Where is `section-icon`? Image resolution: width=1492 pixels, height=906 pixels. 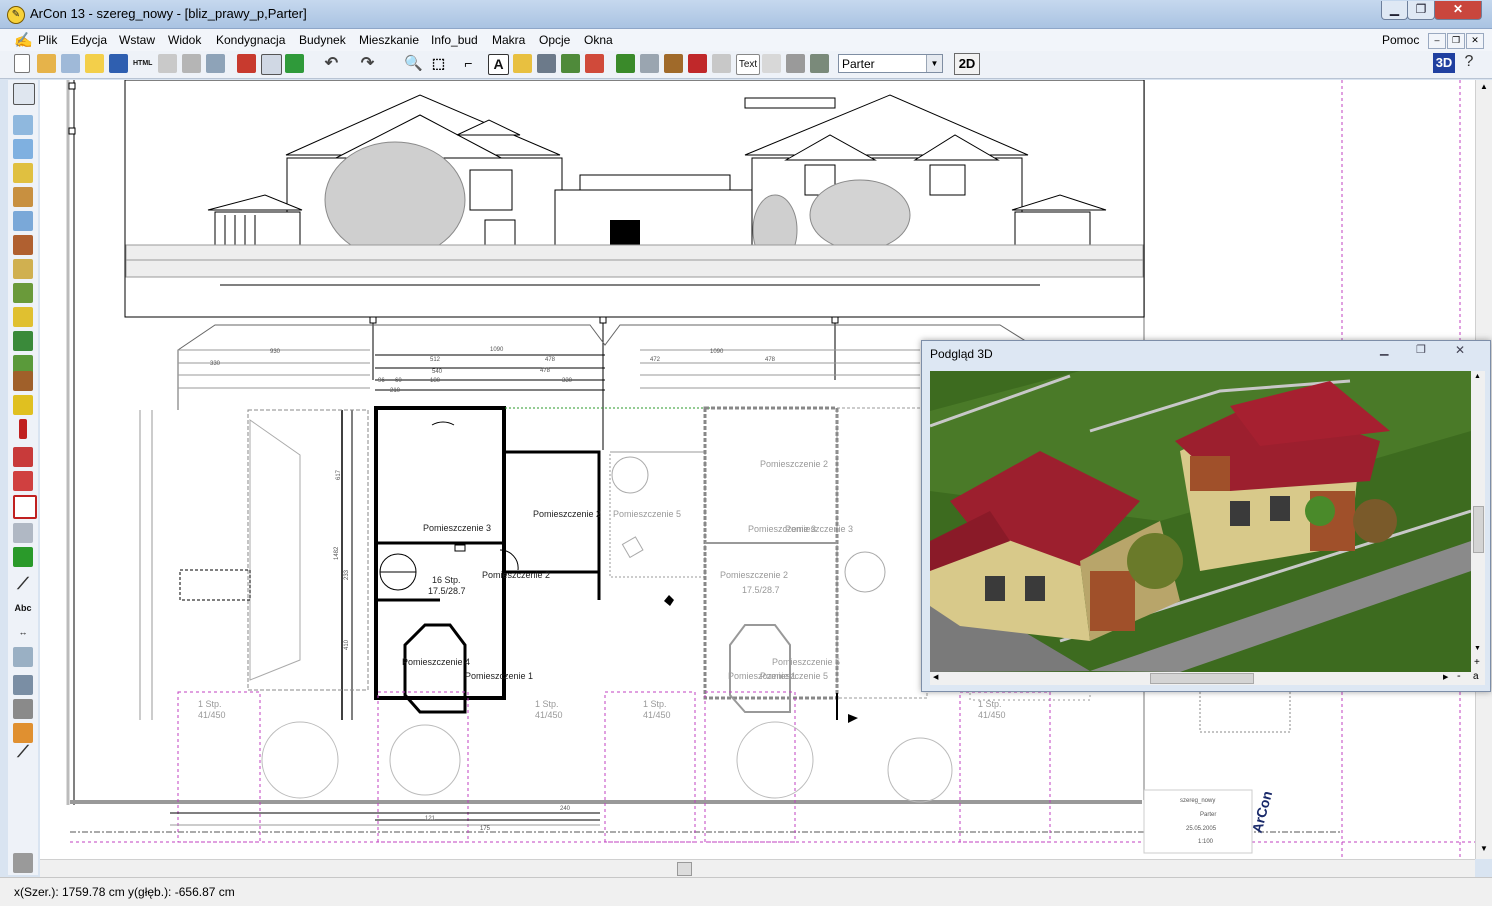
section-icon is located at coordinates (23, 657).